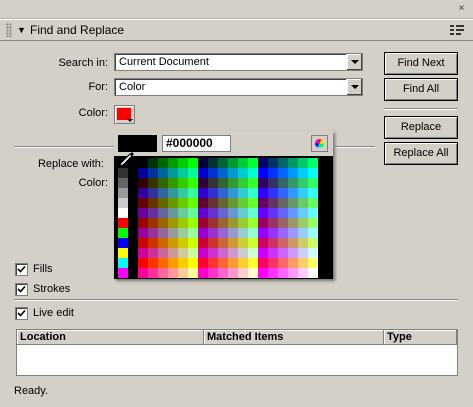  I want to click on close-icon: ×, so click(461, 9).